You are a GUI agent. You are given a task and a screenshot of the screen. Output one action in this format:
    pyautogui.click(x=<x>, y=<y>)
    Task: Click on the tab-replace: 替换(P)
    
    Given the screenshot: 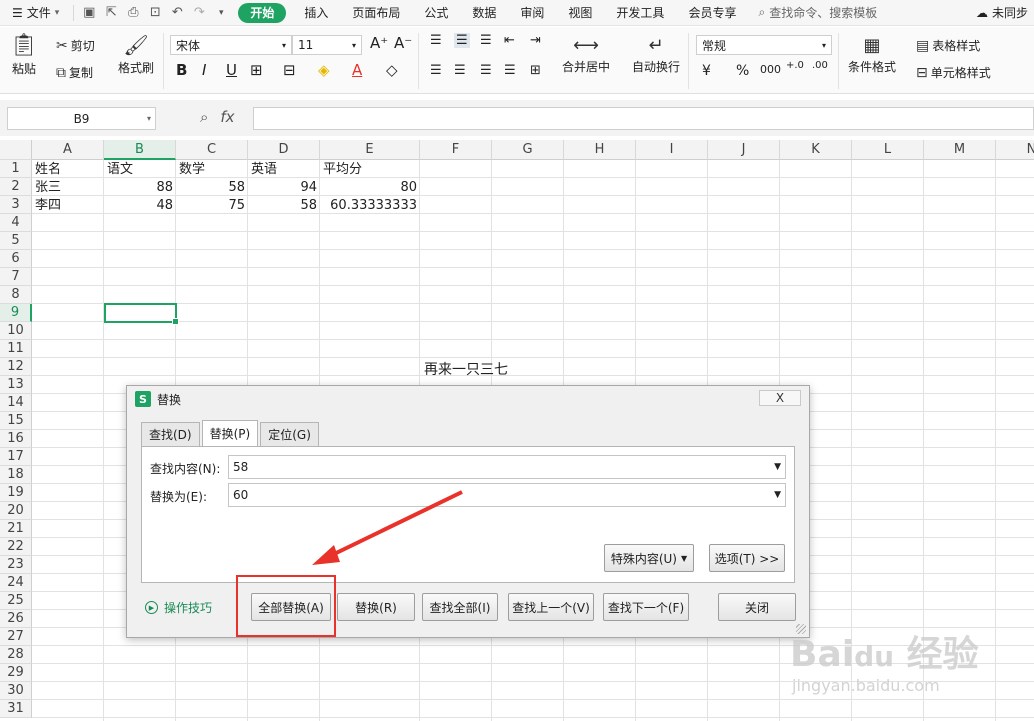 What is the action you would take?
    pyautogui.click(x=230, y=433)
    